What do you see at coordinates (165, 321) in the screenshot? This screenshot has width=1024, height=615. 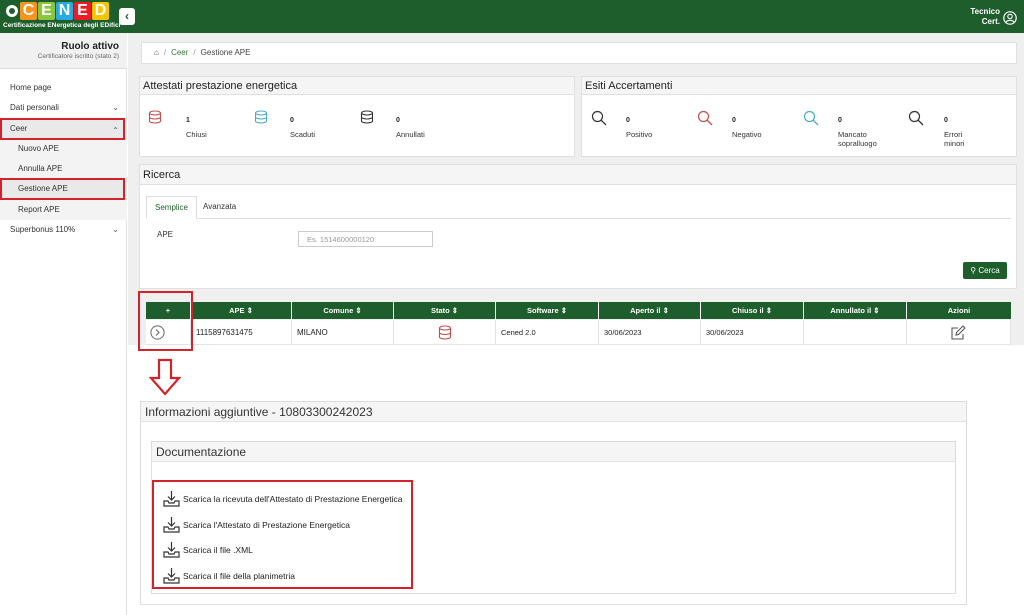 I see `highlight-expand-column` at bounding box center [165, 321].